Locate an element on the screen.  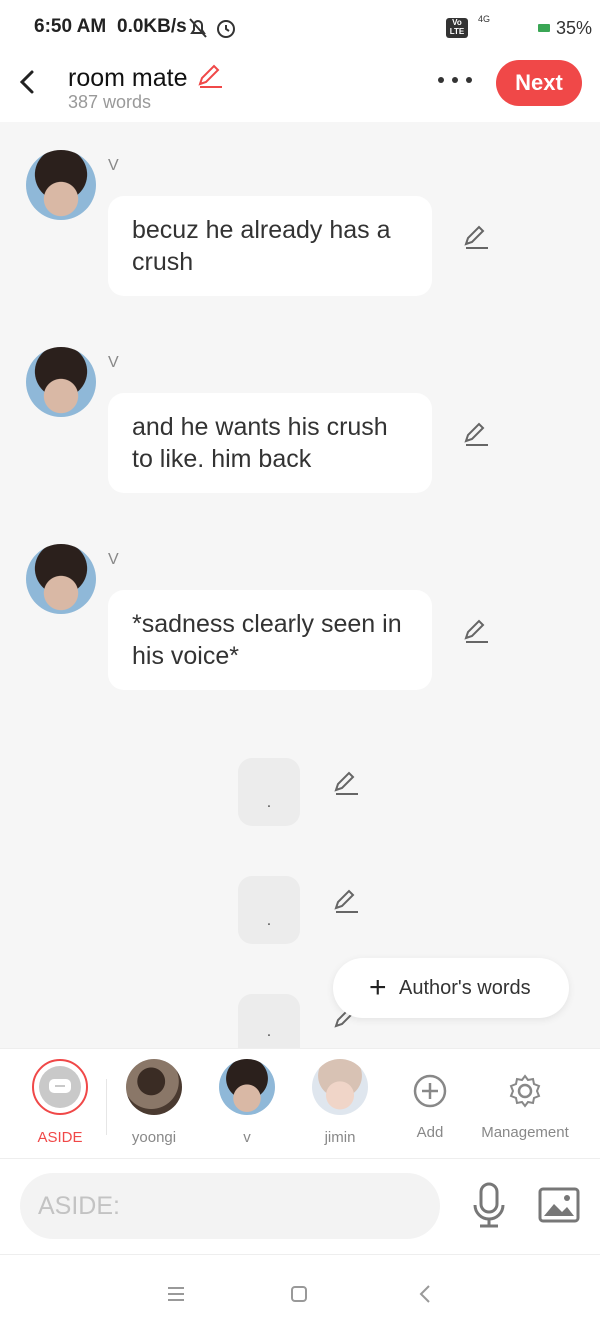
input-bar is located at coordinates (300, 1206).